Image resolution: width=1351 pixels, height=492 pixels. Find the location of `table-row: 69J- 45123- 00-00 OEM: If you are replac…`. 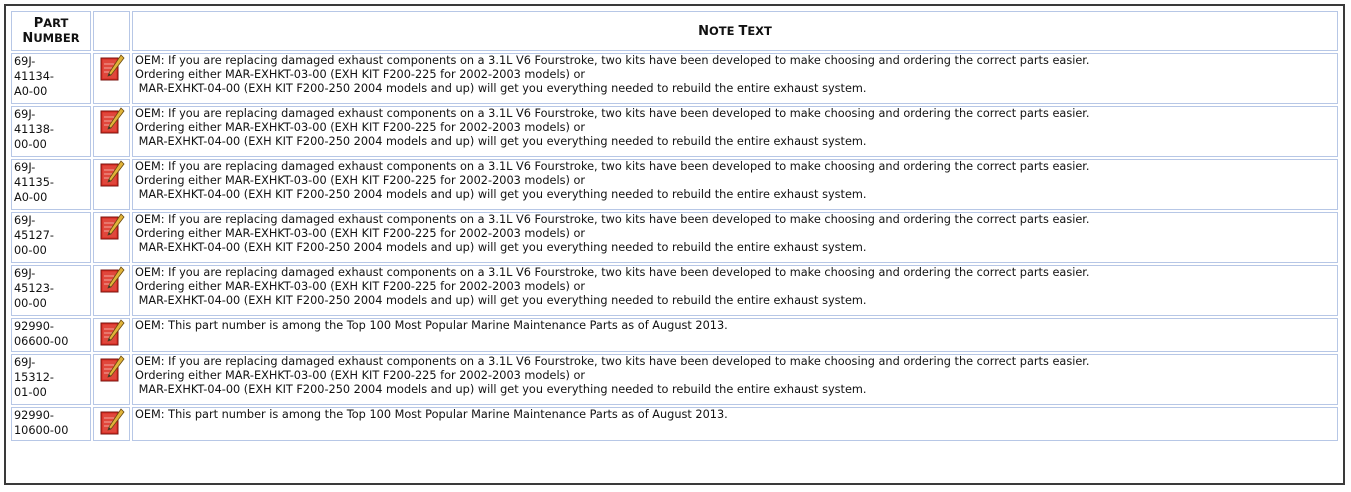

table-row: 69J- 45123- 00-00 OEM: If you are replac… is located at coordinates (674, 290).